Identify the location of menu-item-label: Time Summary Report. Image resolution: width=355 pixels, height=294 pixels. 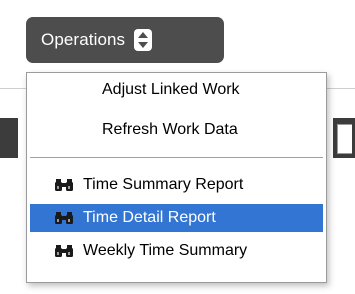
(163, 184).